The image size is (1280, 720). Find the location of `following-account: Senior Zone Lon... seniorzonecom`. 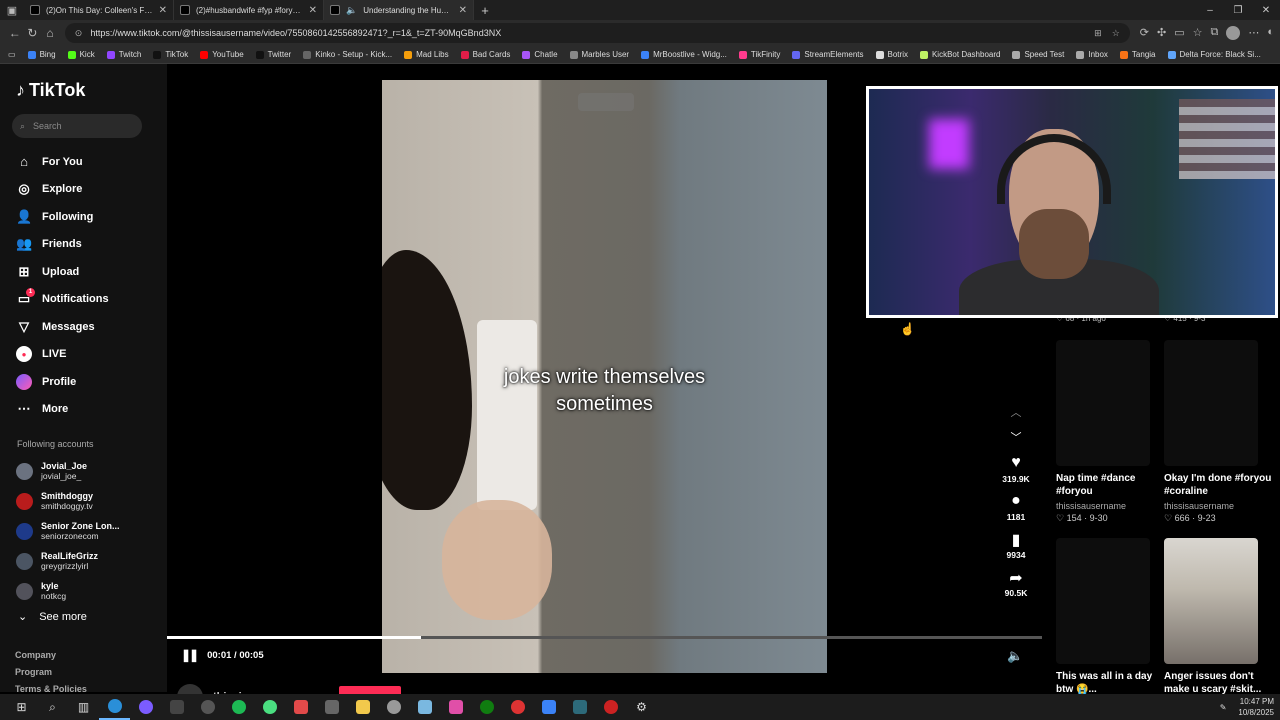

following-account: Senior Zone Lon... seniorzonecom is located at coordinates (68, 531).